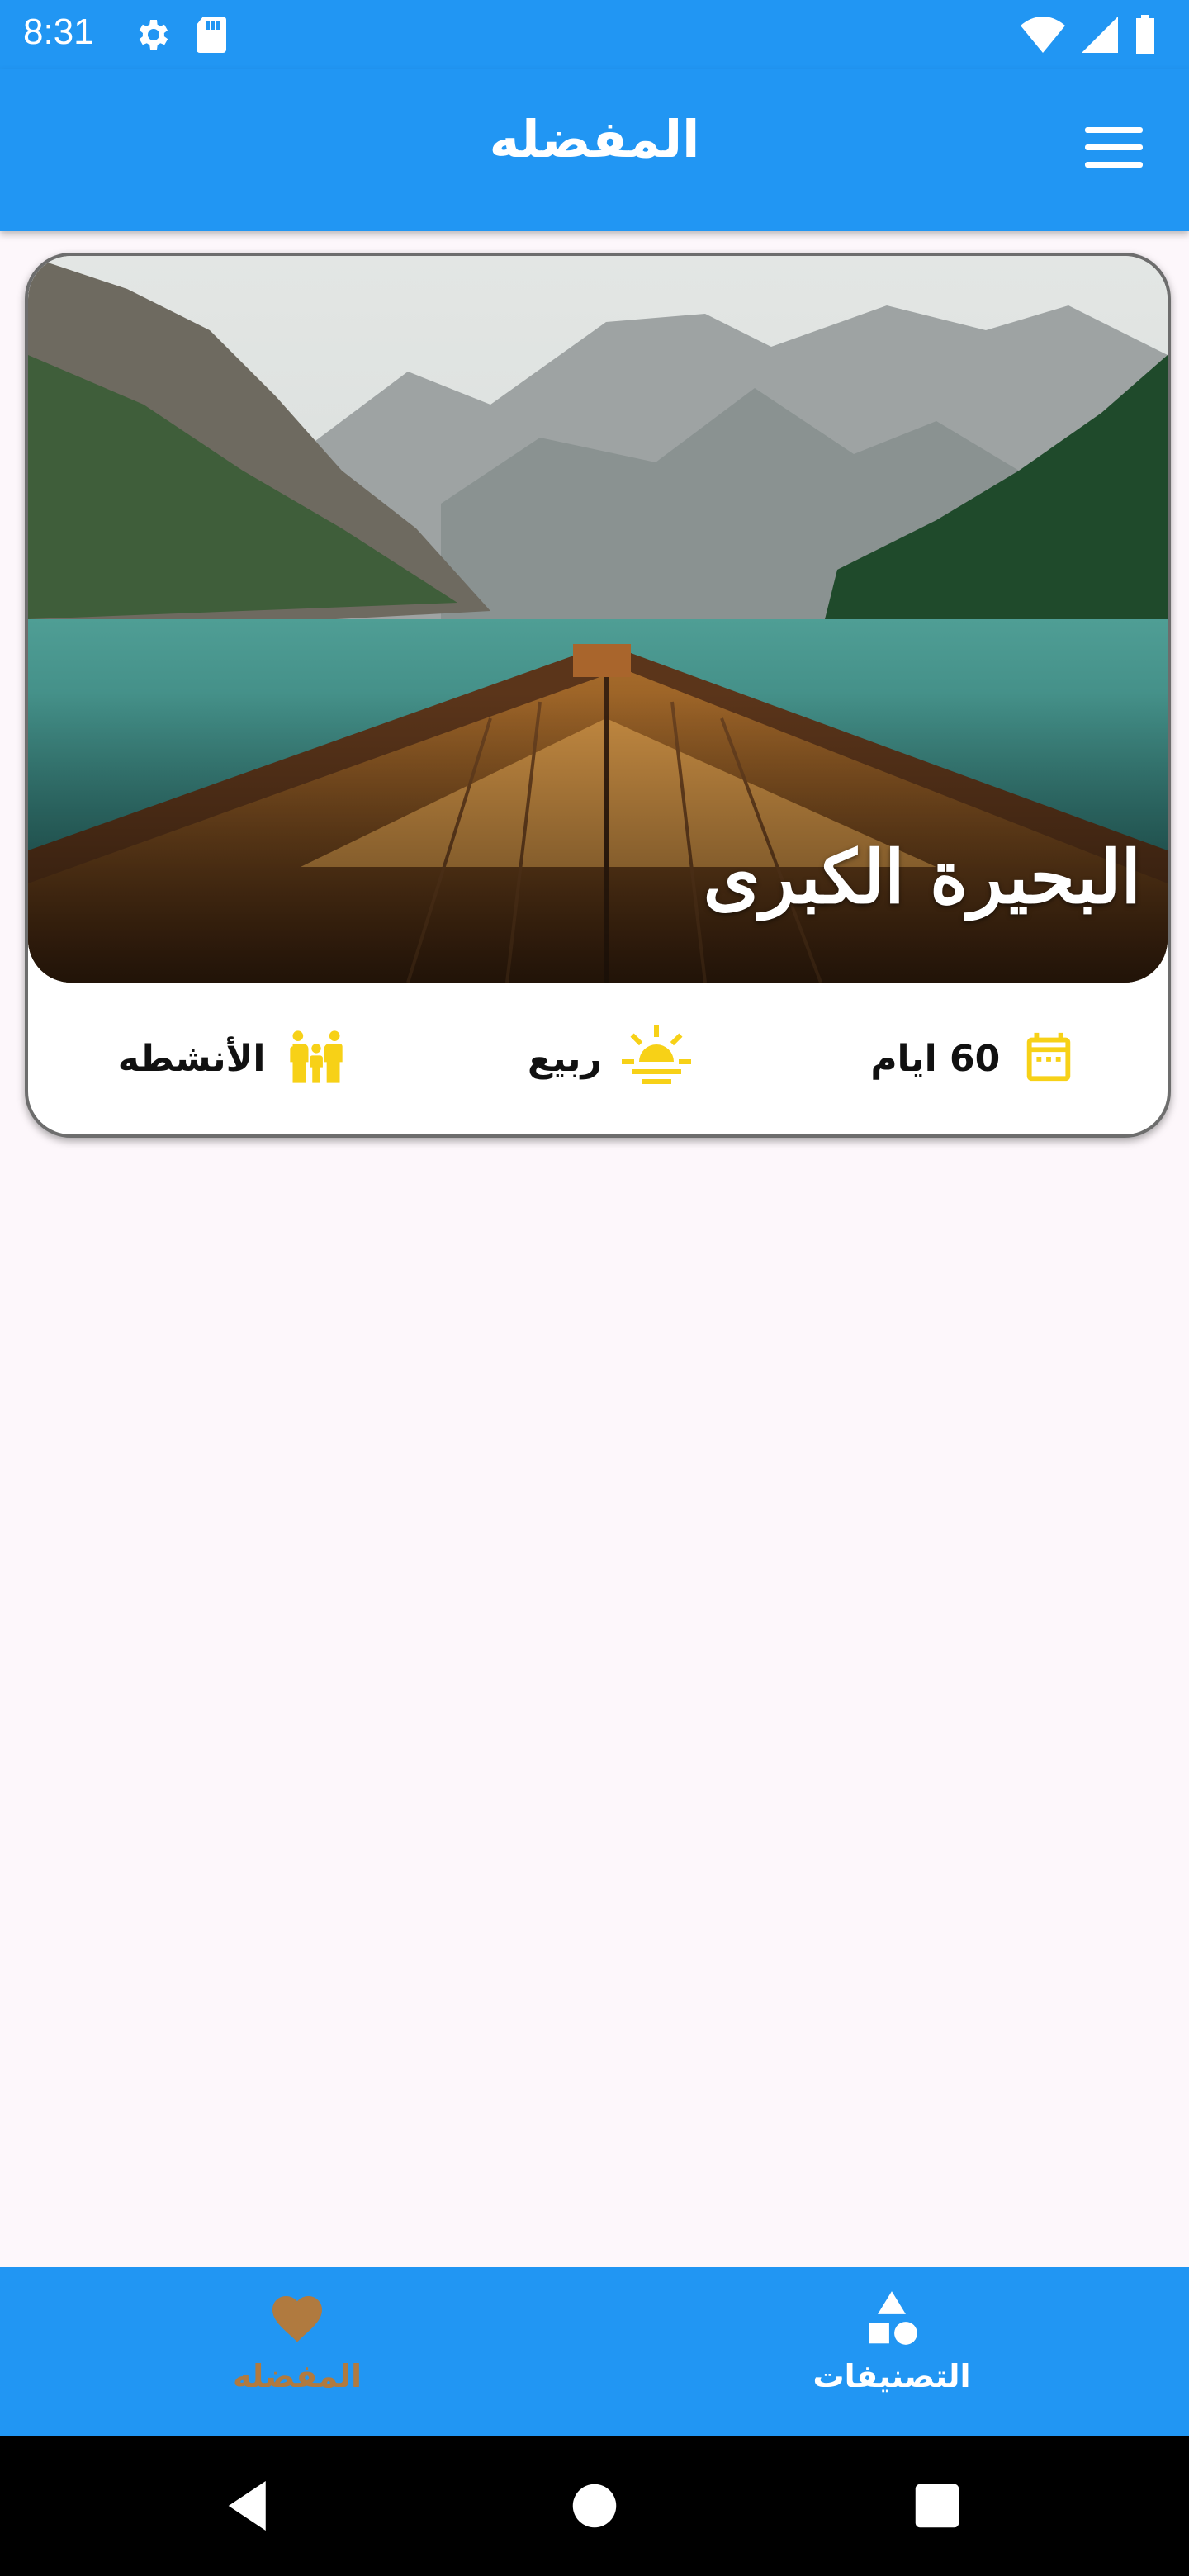 The image size is (1189, 2576). What do you see at coordinates (1100, 36) in the screenshot?
I see `signal-icon` at bounding box center [1100, 36].